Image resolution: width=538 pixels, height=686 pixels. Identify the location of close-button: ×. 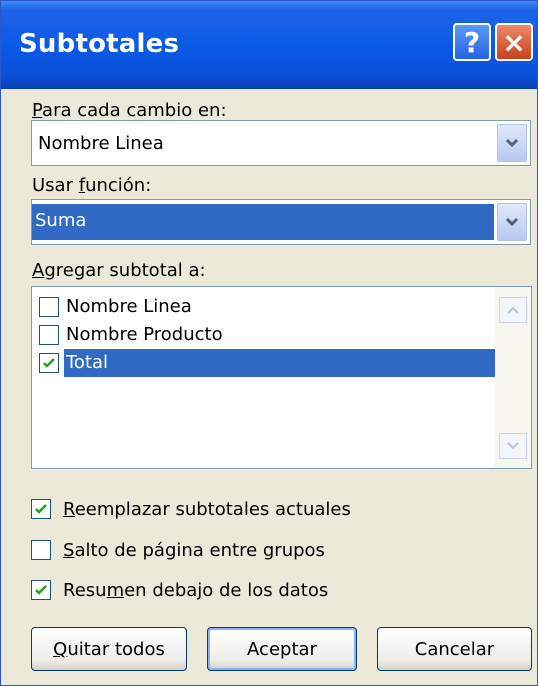
(514, 42).